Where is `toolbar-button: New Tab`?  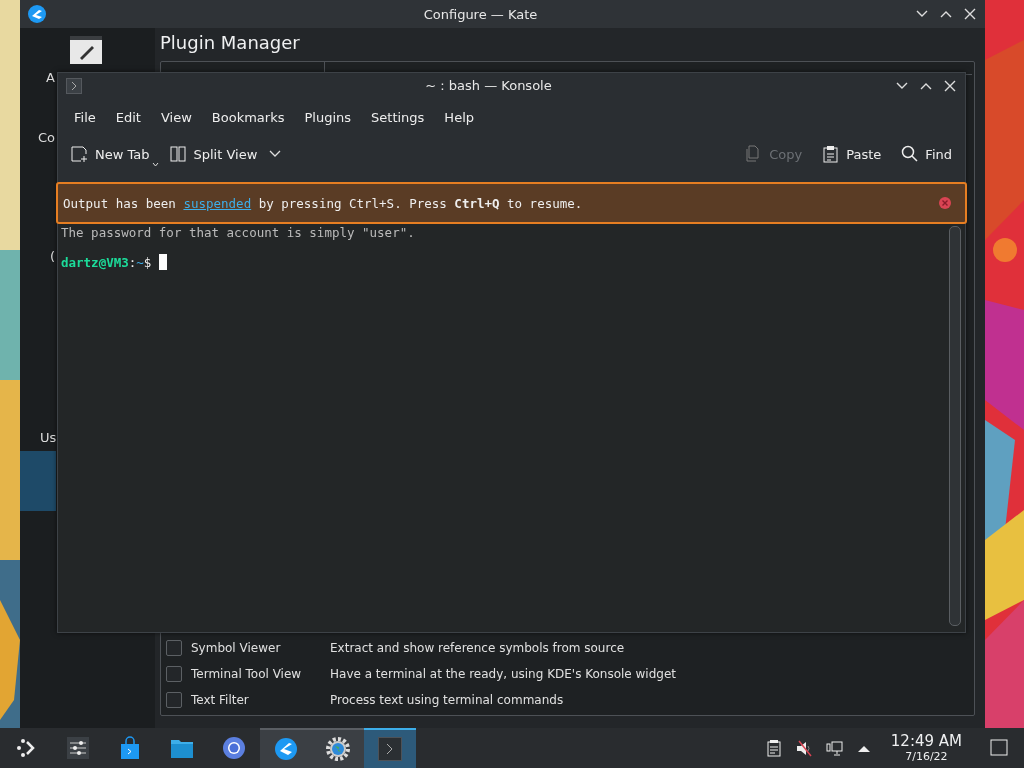
toolbar-button: New Tab is located at coordinates (110, 154).